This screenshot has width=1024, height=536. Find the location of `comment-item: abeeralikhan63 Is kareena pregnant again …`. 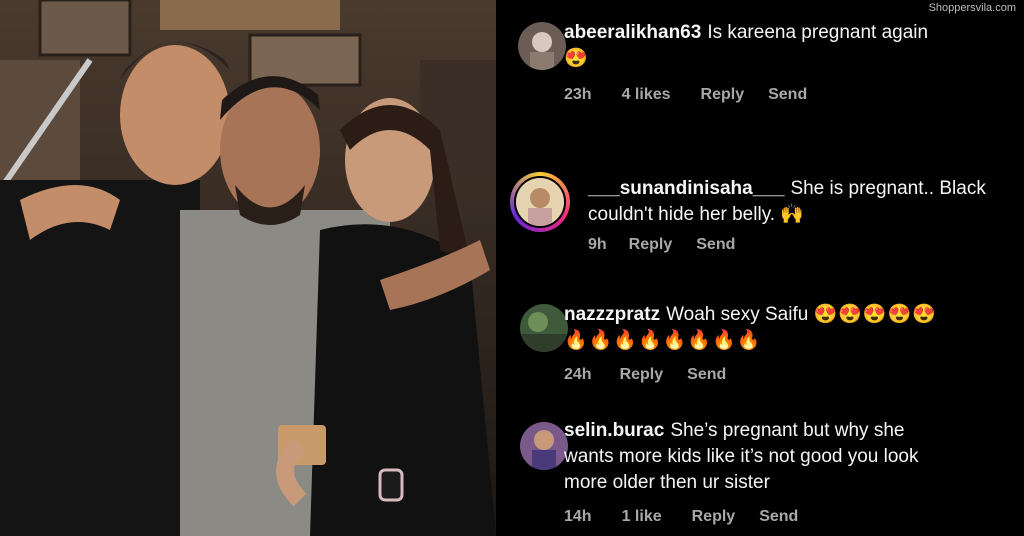

comment-item: abeeralikhan63 Is kareena pregnant again … is located at coordinates (760, 60).